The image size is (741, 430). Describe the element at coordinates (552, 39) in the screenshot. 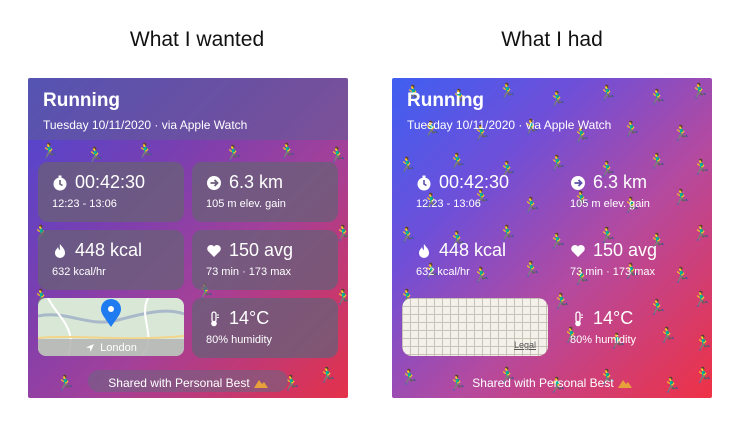

I see `heading-had: What I had` at that location.